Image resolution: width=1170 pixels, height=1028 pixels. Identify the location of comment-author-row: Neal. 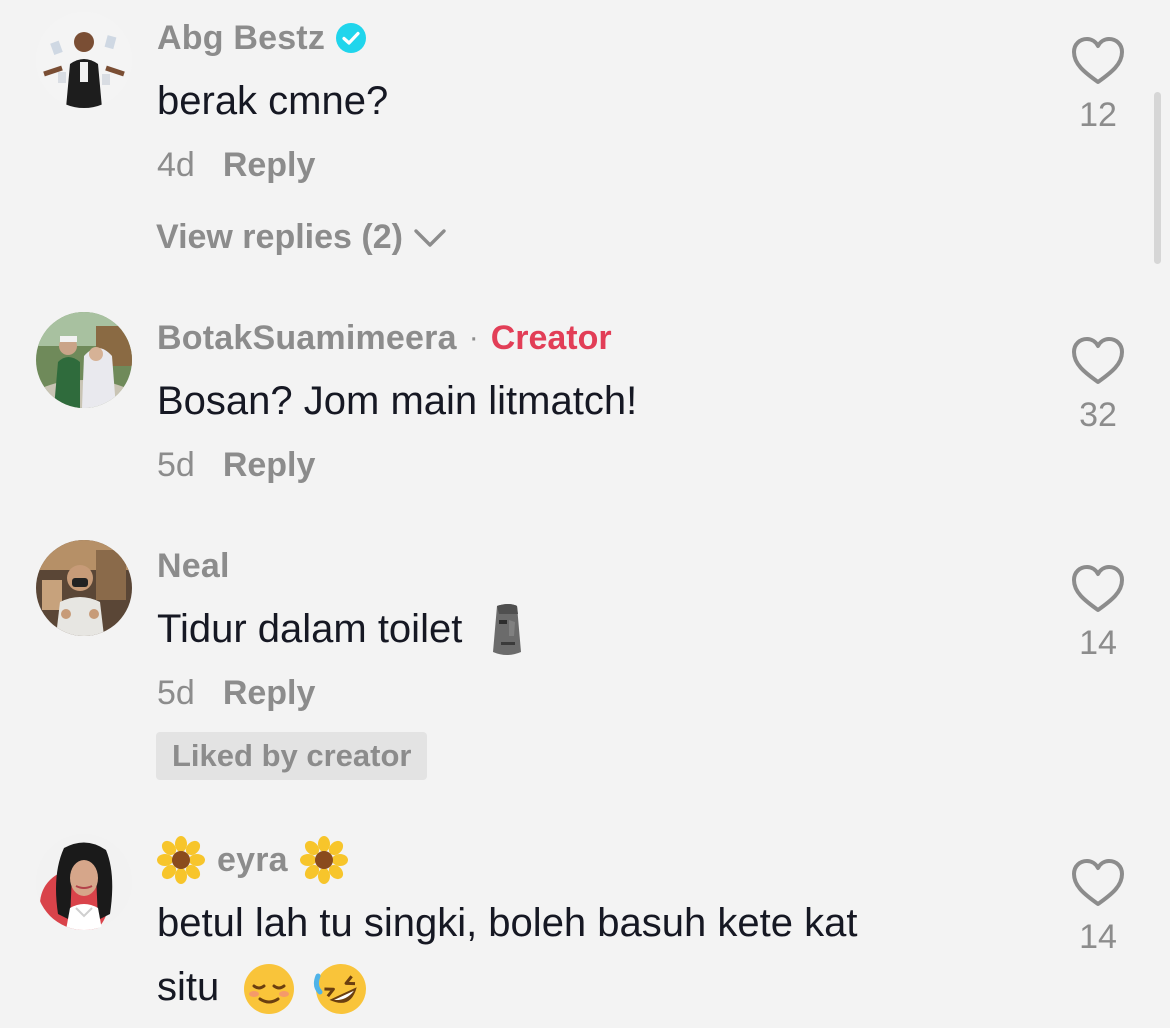
(193, 566).